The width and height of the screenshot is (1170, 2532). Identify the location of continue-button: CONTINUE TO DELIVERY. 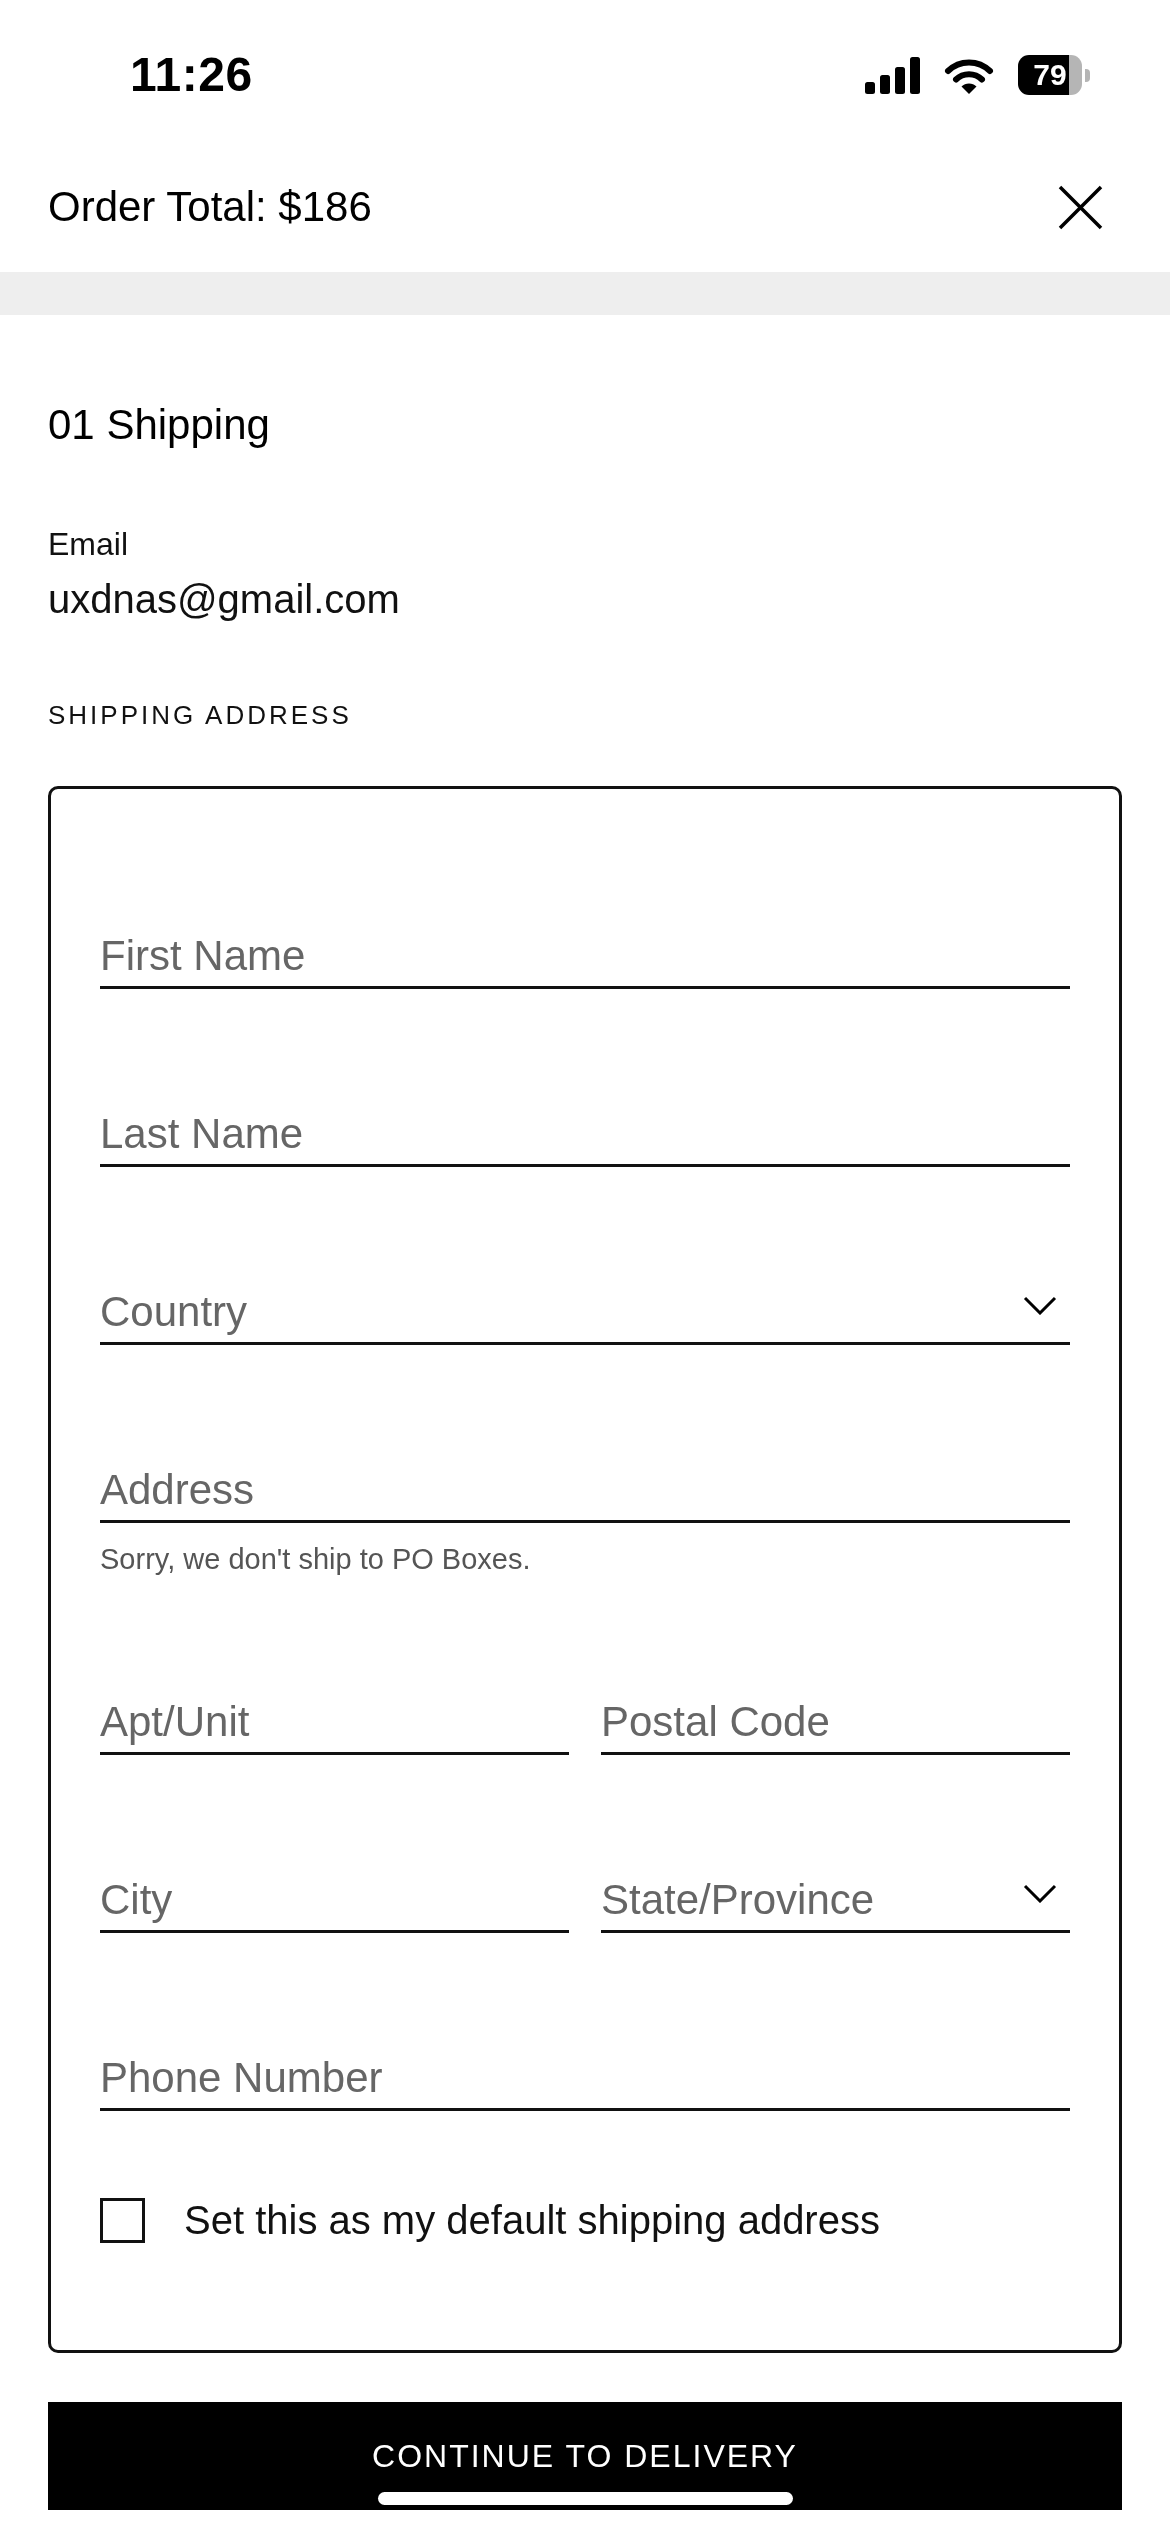
(585, 2456).